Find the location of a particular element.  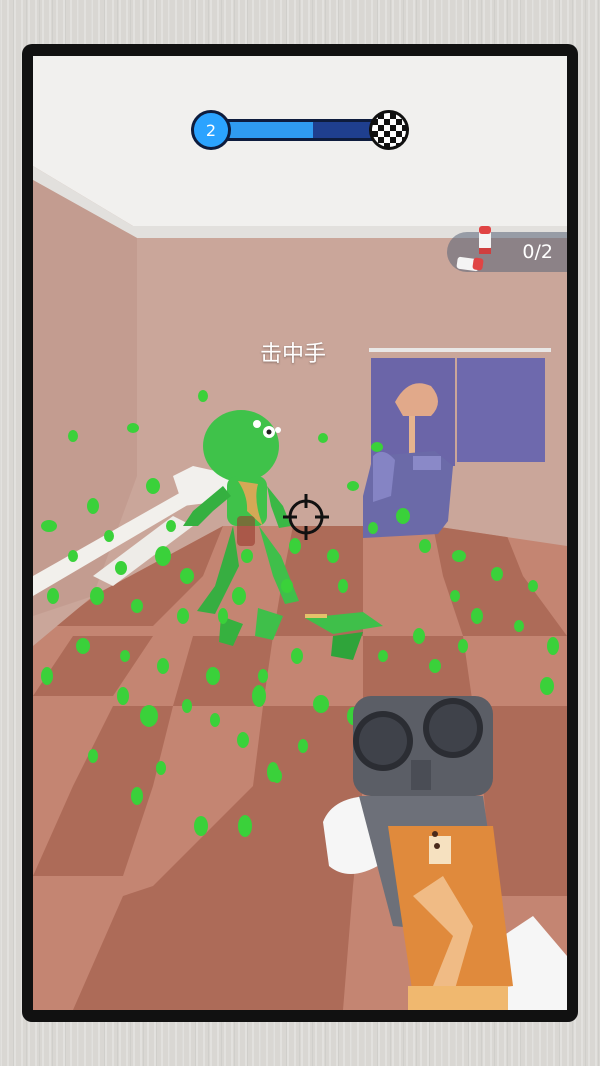

crosshair-icon is located at coordinates (306, 517).